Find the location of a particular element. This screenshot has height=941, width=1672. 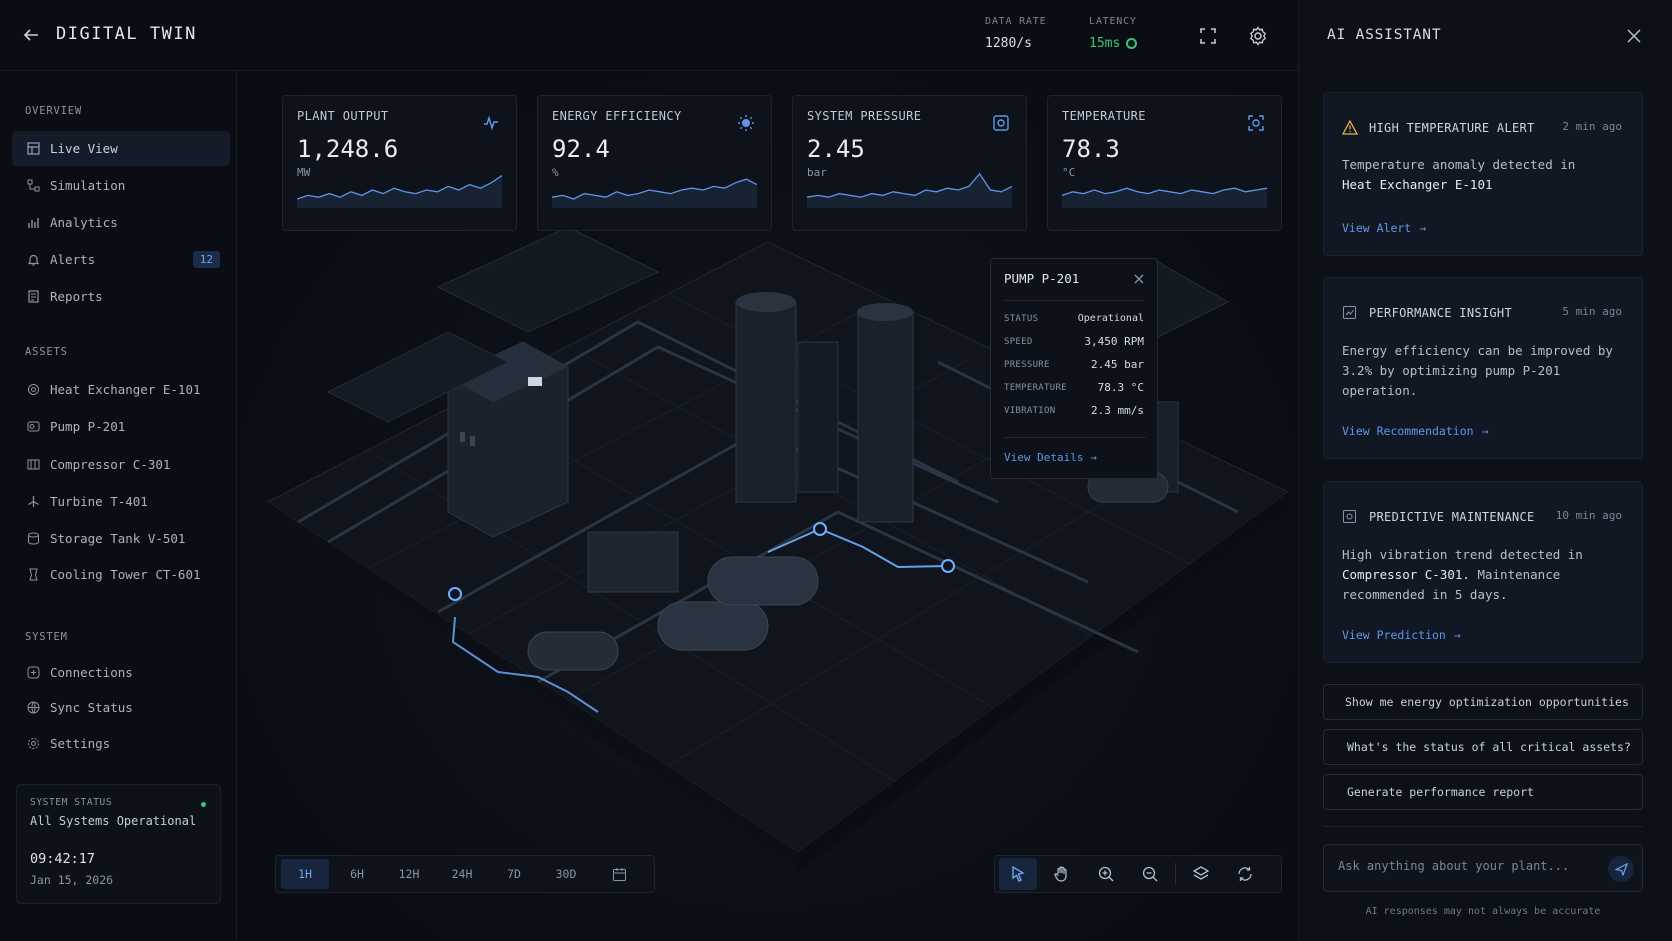

kpi-card-system-pressure: SYSTEM PRESSURE 2.45 bar is located at coordinates (909, 163).